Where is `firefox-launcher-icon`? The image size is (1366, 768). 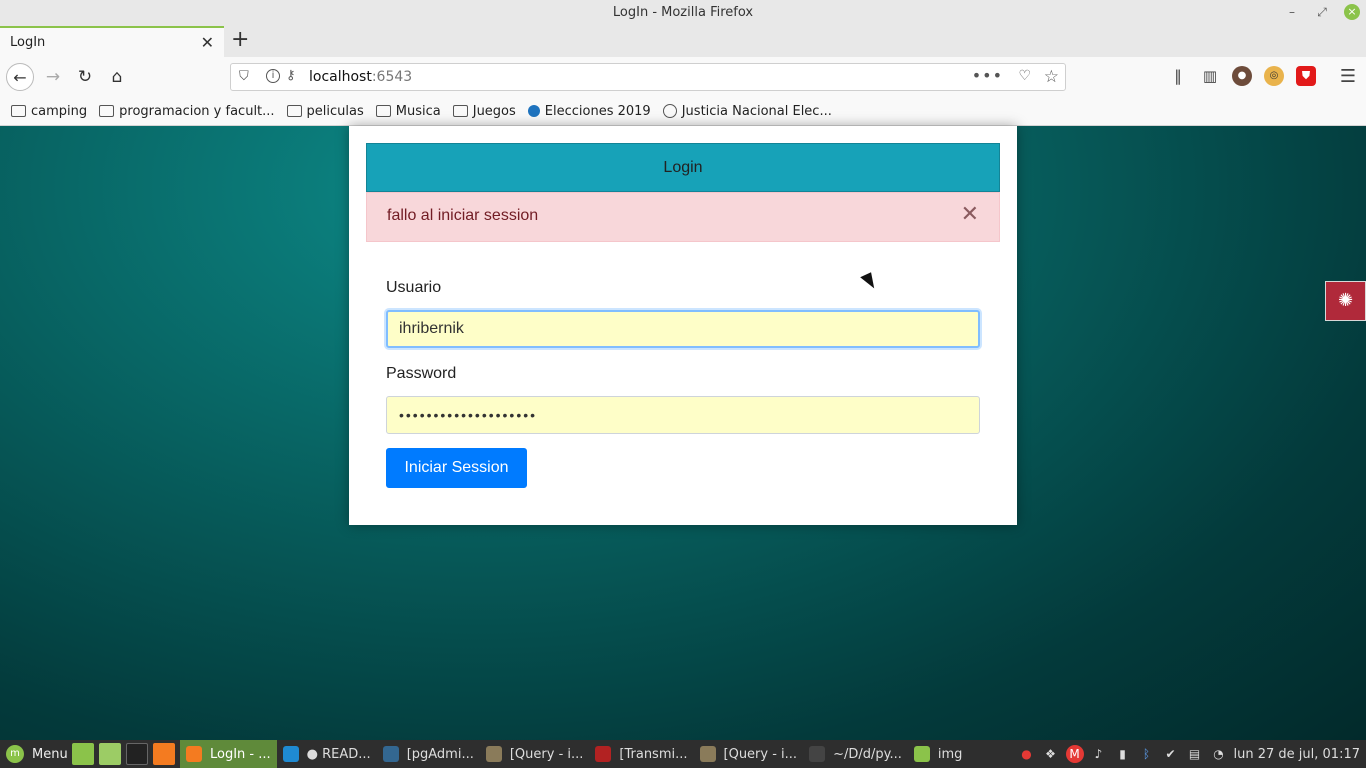 firefox-launcher-icon is located at coordinates (164, 754).